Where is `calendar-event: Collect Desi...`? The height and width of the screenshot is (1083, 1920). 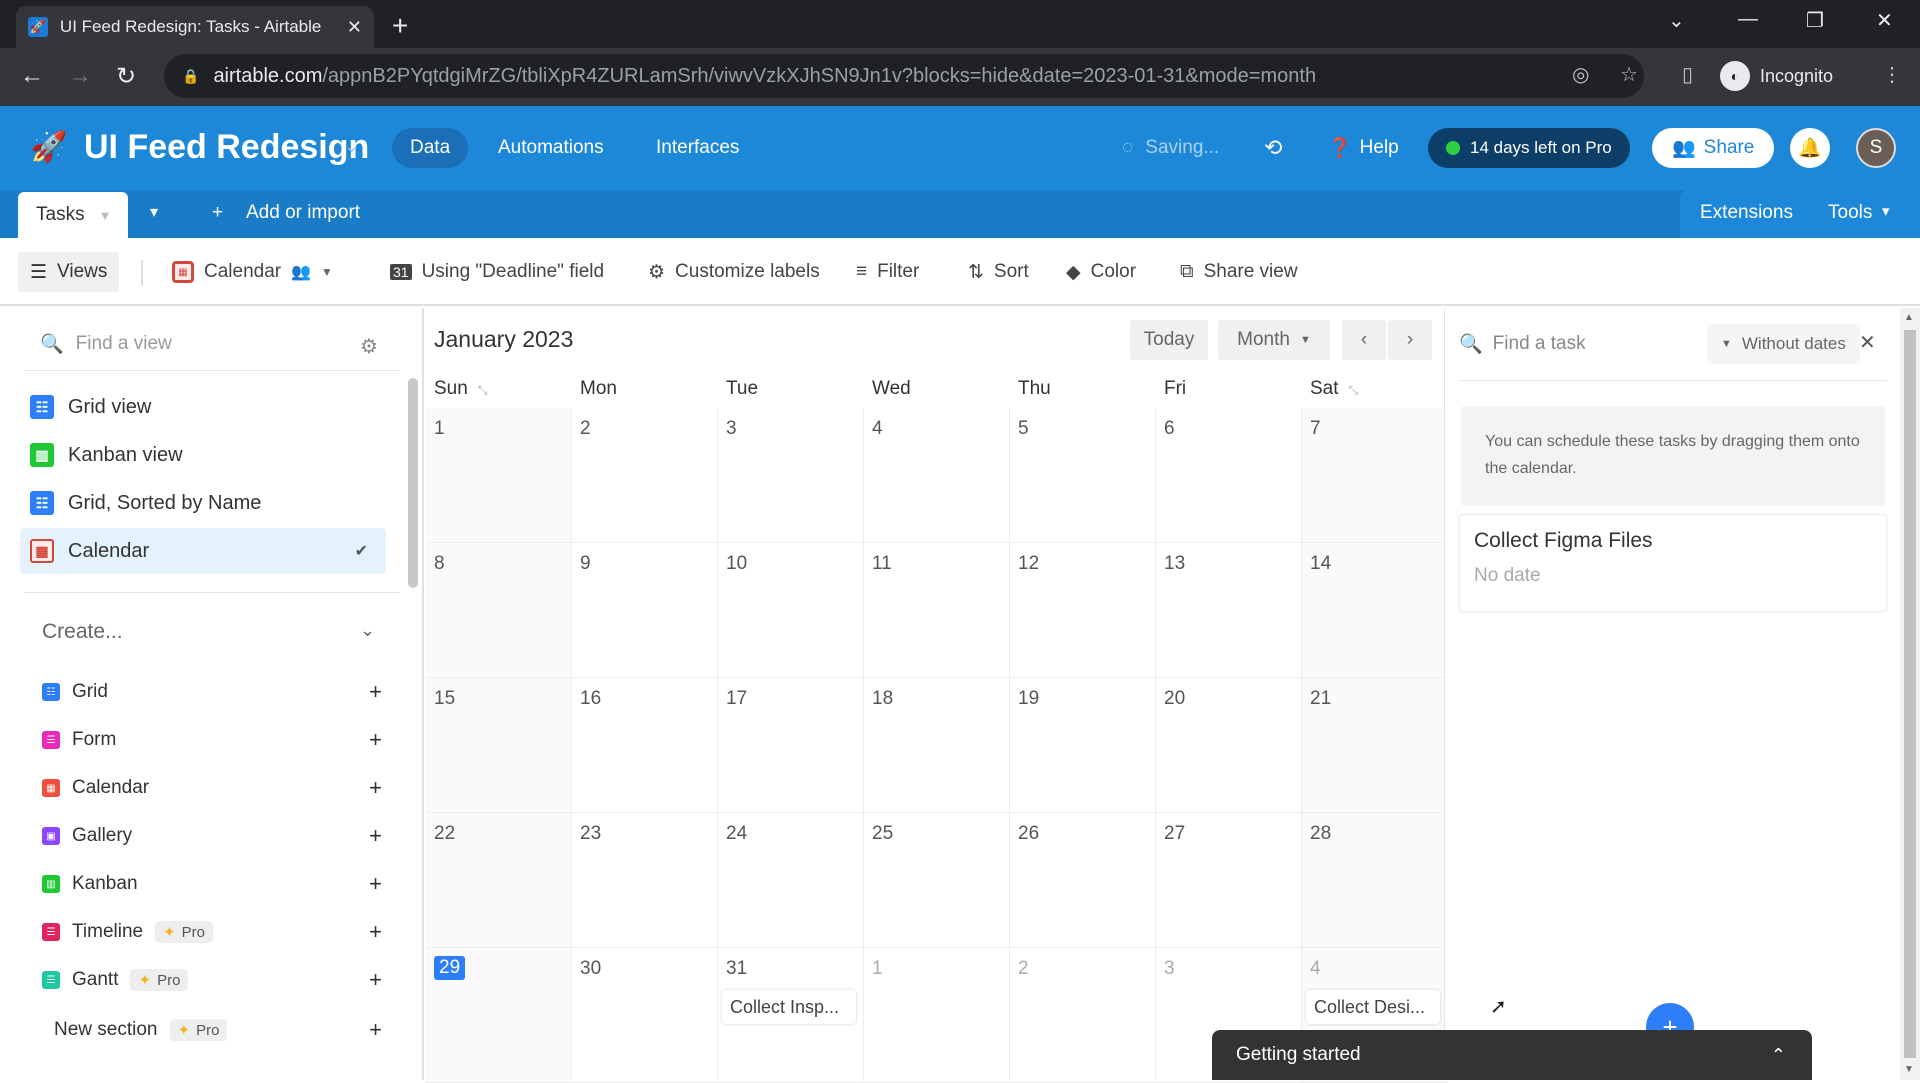
calendar-event: Collect Desi... is located at coordinates (1373, 1007).